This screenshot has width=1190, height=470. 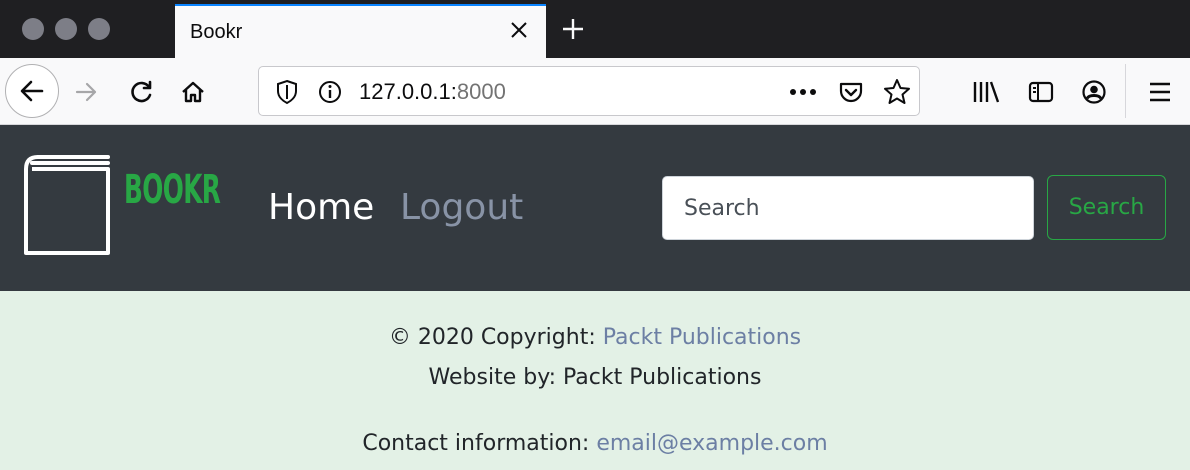 I want to click on page-actions-icon, so click(x=803, y=92).